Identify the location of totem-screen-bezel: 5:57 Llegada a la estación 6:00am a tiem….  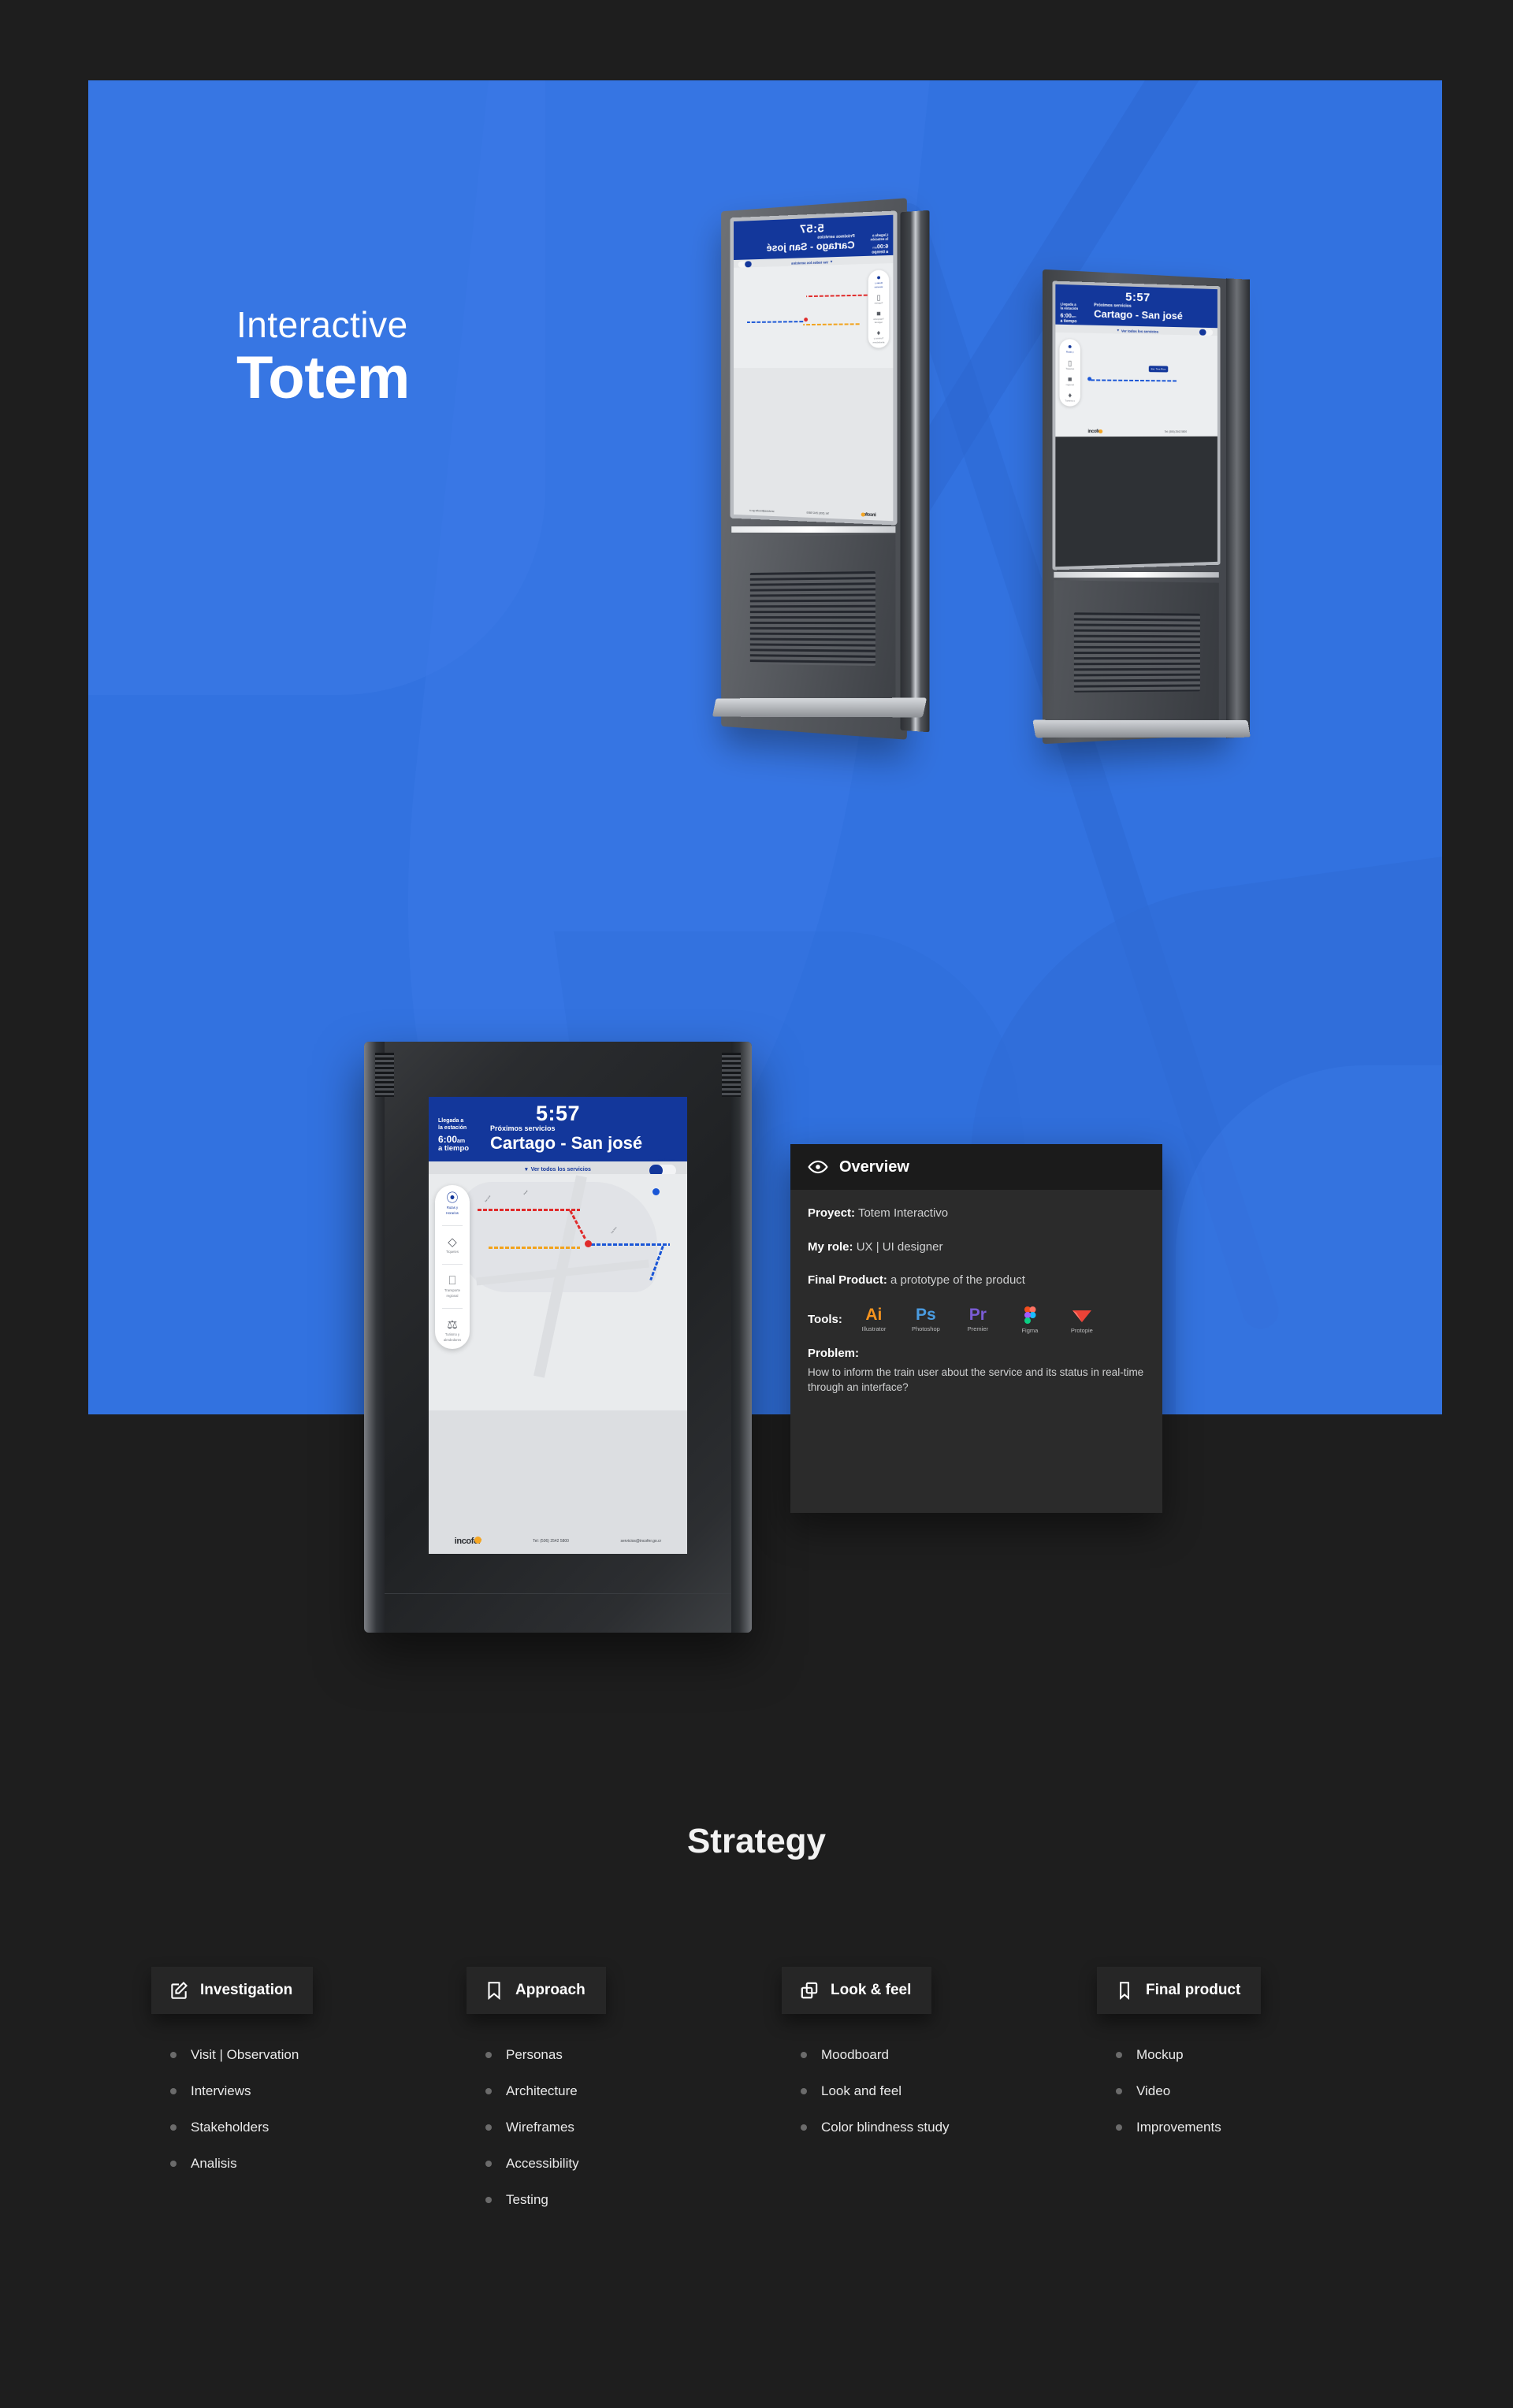
(1136, 425).